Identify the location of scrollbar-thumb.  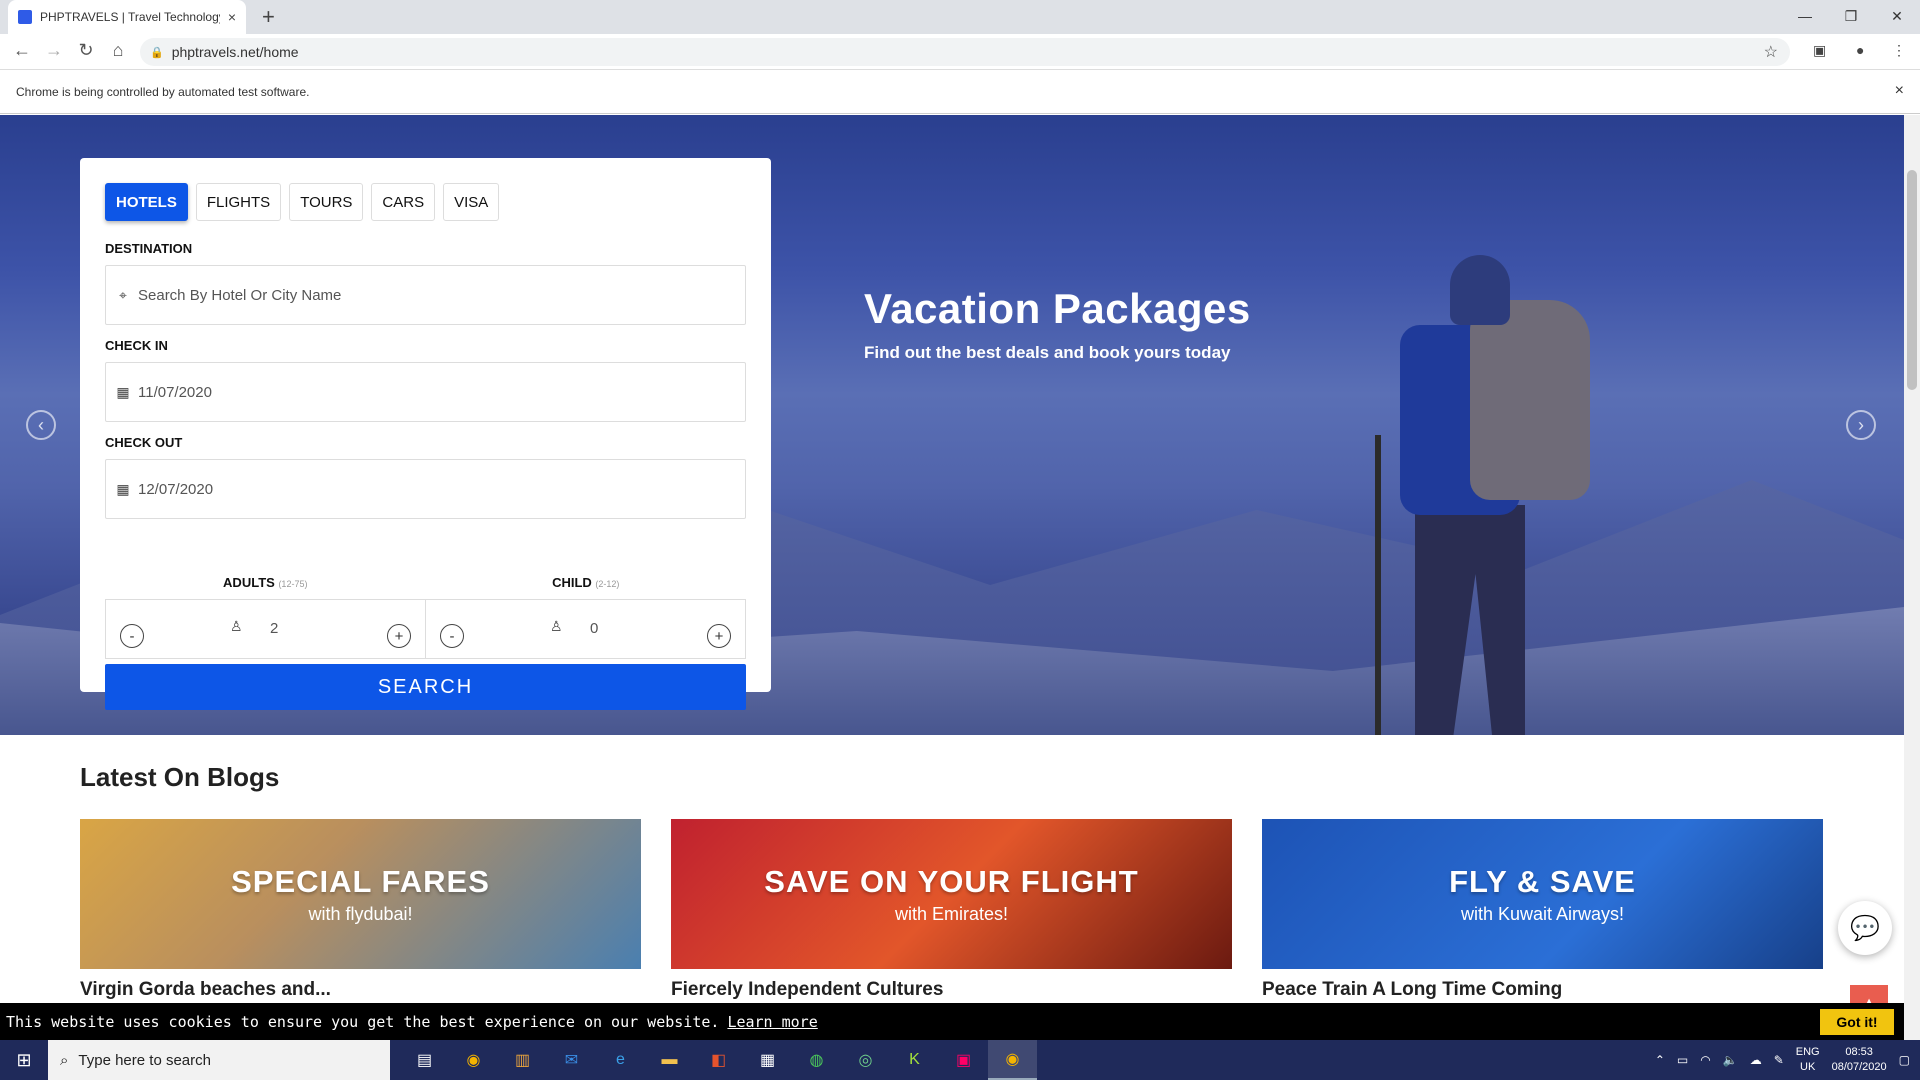
(1912, 280).